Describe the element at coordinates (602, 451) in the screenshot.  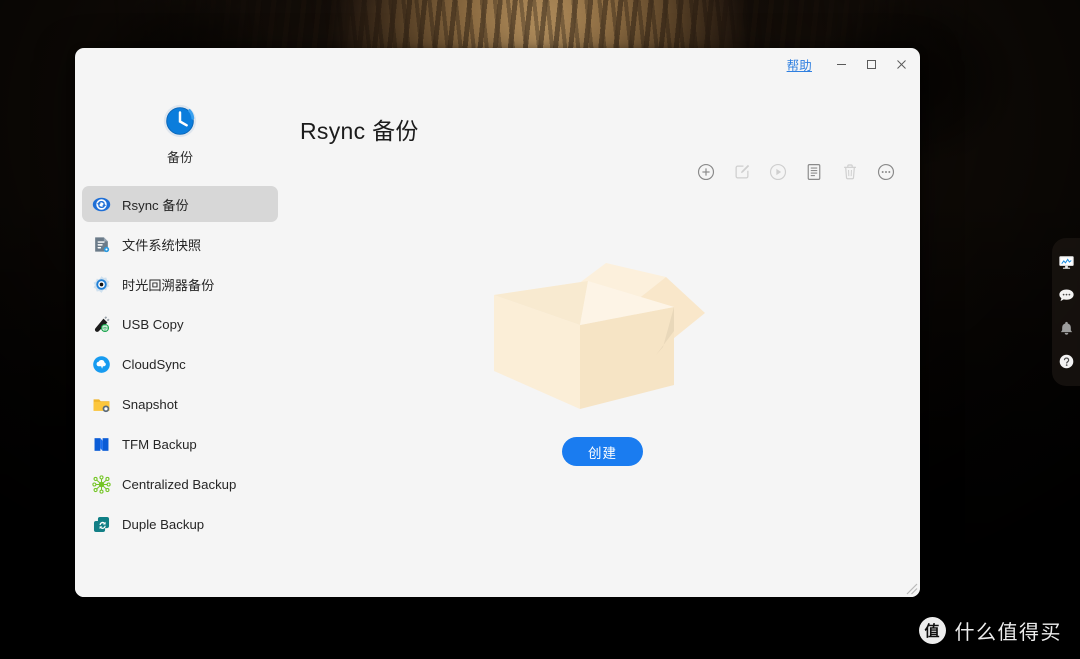
I see `create-button: 创建` at that location.